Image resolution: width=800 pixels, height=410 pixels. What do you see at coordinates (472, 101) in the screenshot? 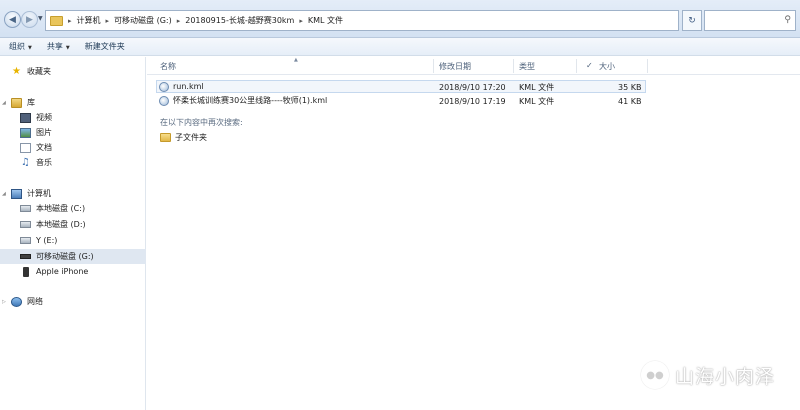
I see `file-modified: 2018/9/10 17:19` at bounding box center [472, 101].